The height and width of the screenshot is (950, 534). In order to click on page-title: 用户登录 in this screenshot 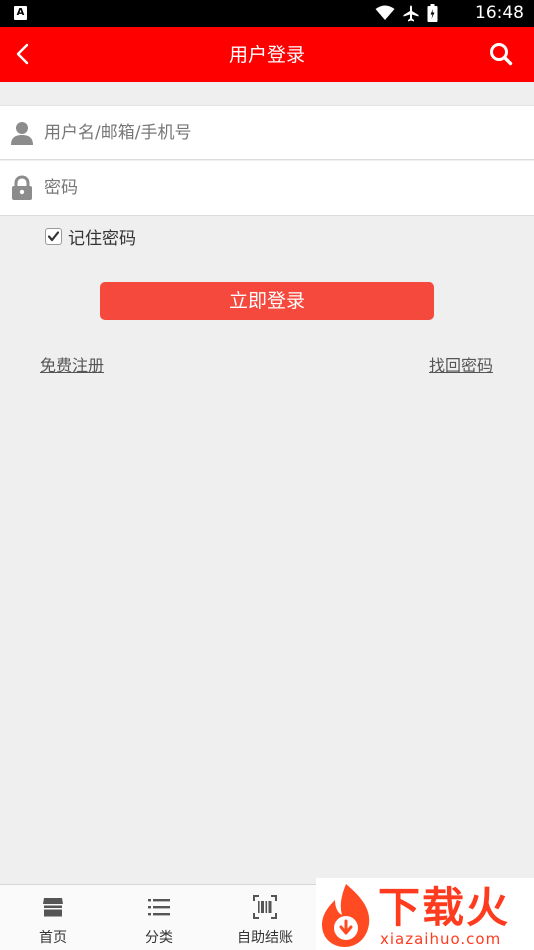, I will do `click(266, 55)`.